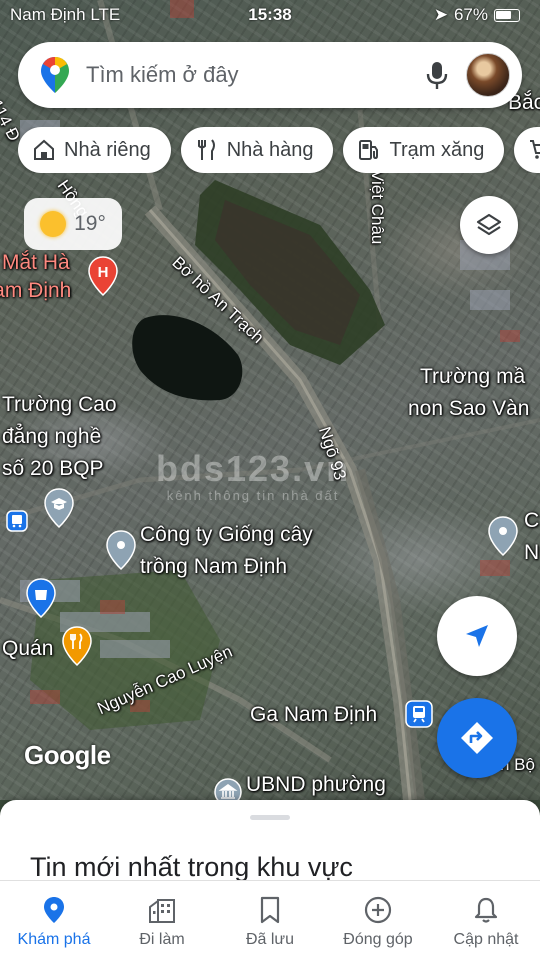 The width and height of the screenshot is (540, 960). What do you see at coordinates (53, 468) in the screenshot?
I see `place-label: số 20 BQP` at bounding box center [53, 468].